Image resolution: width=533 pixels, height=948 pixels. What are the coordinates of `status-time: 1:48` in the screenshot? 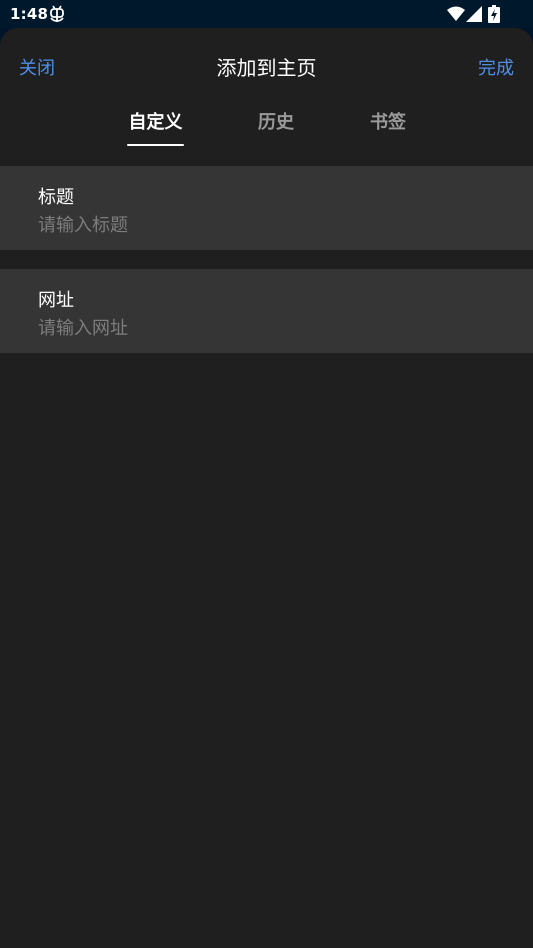 It's located at (29, 14).